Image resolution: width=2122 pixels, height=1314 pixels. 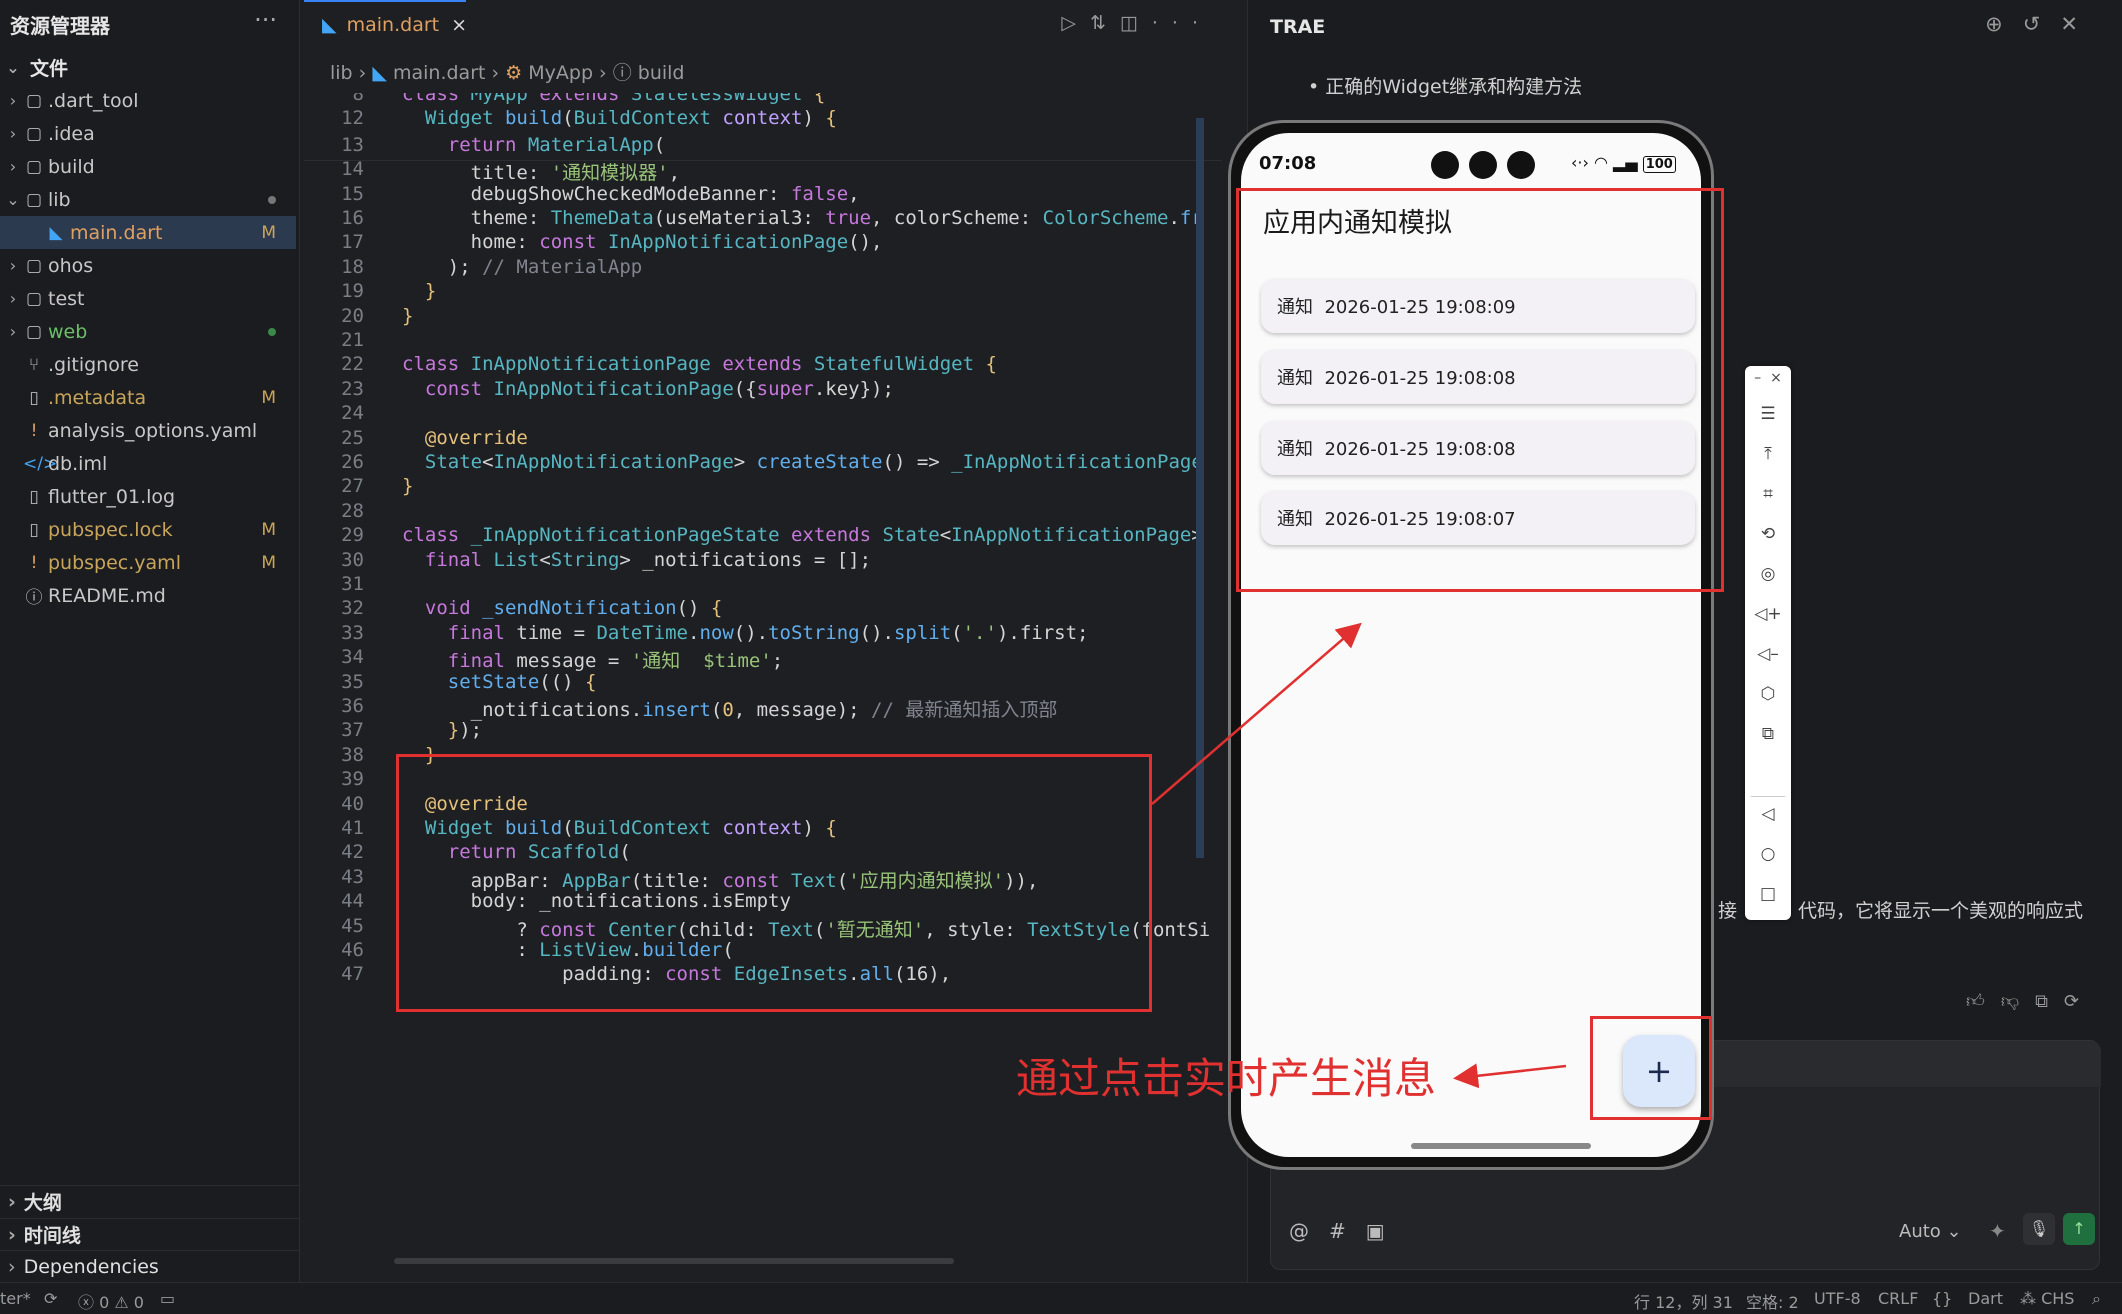 What do you see at coordinates (1683, 1301) in the screenshot?
I see `cursor-position: 行 12，列 31` at bounding box center [1683, 1301].